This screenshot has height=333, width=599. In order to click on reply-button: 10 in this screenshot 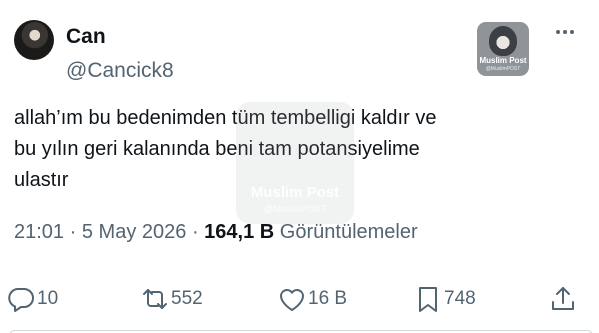, I will do `click(32, 299)`.